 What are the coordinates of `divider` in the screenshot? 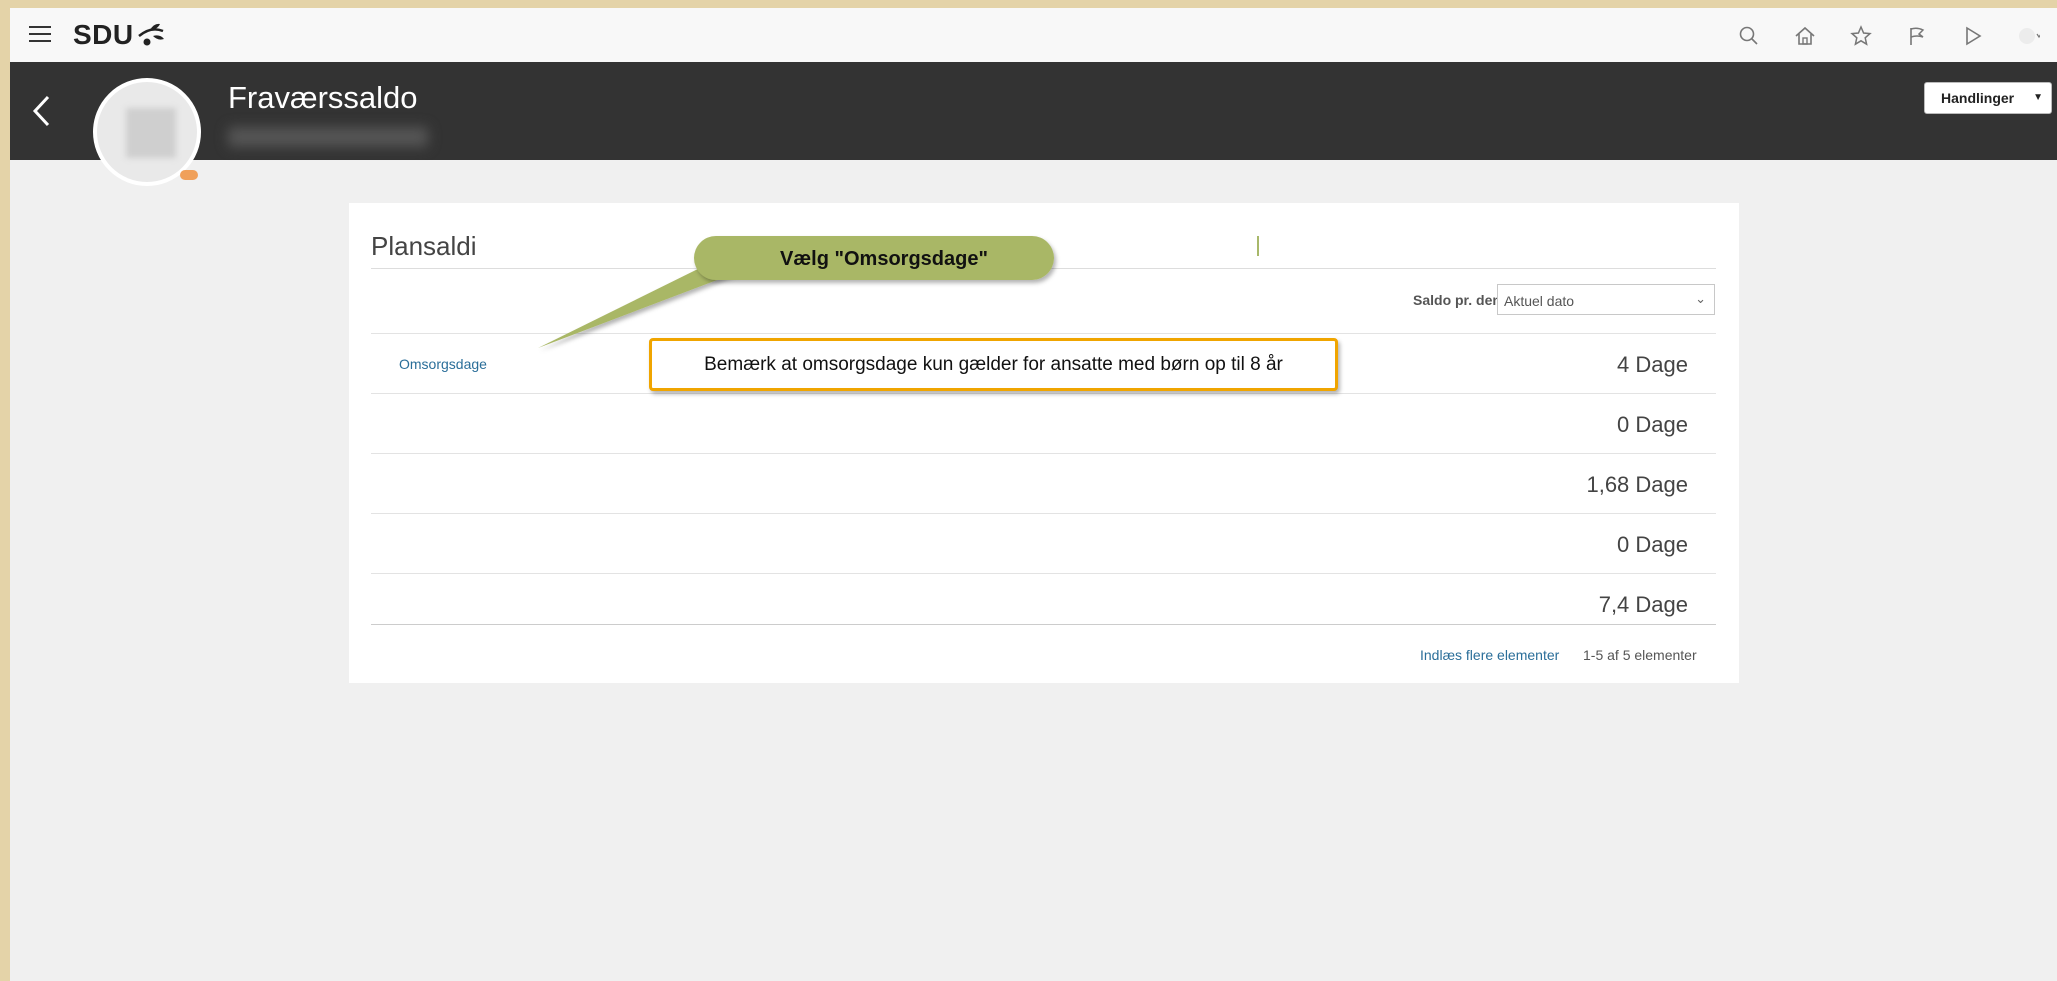 It's located at (1043, 624).